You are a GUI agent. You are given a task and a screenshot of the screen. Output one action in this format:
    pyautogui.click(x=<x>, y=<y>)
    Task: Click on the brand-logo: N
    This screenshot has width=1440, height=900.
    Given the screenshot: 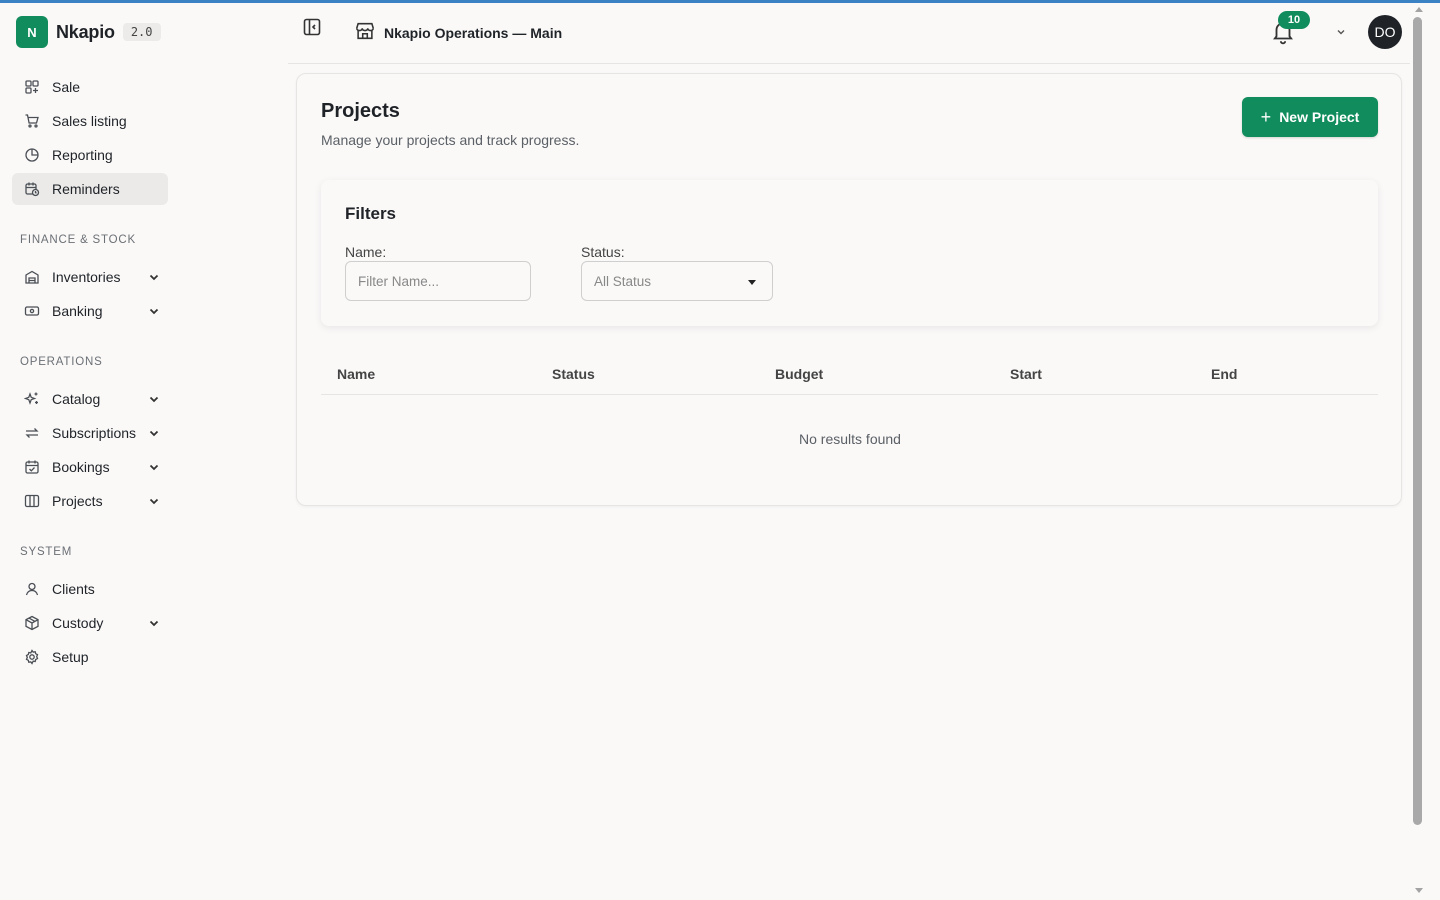 What is the action you would take?
    pyautogui.click(x=32, y=32)
    